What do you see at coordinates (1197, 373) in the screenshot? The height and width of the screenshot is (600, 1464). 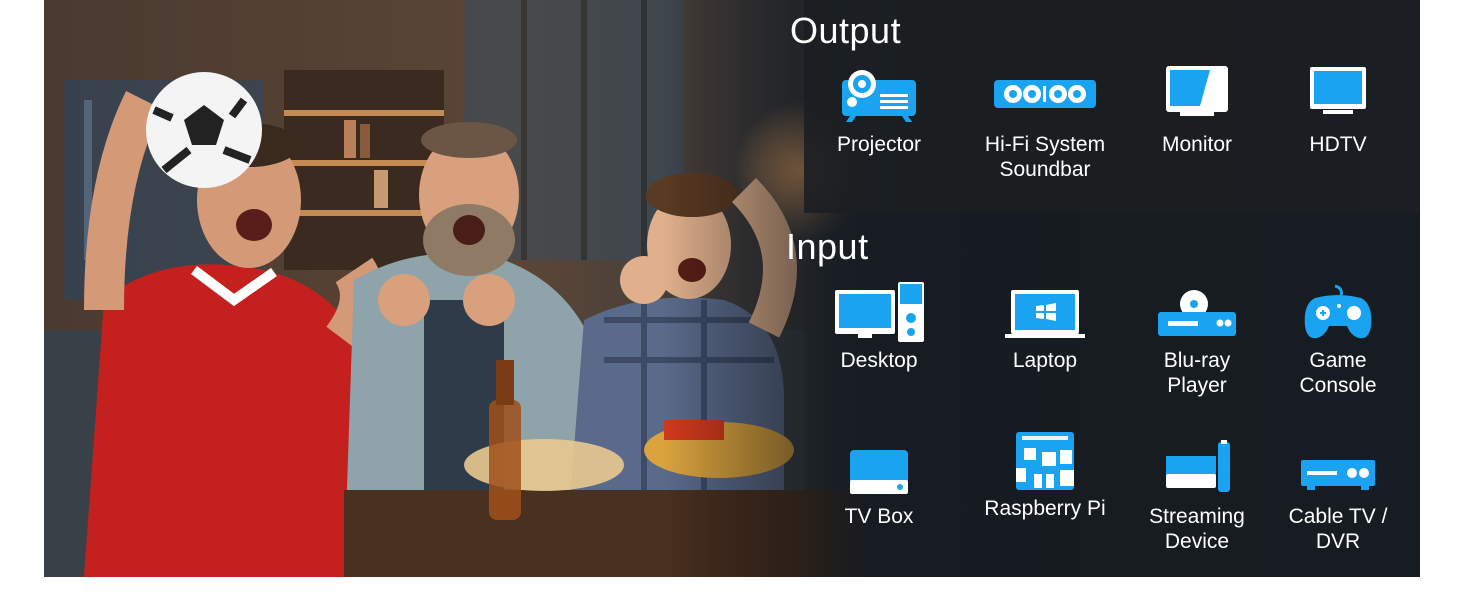 I see `device-label: Blu-ray Player` at bounding box center [1197, 373].